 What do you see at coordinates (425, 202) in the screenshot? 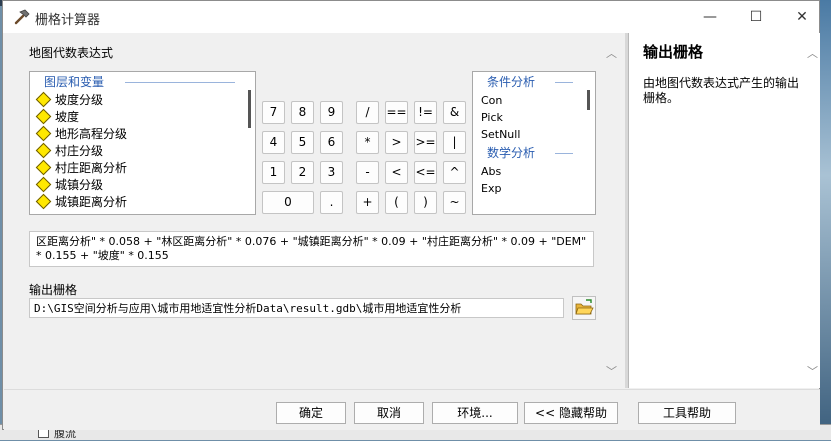
I see `key-close-paren: )` at bounding box center [425, 202].